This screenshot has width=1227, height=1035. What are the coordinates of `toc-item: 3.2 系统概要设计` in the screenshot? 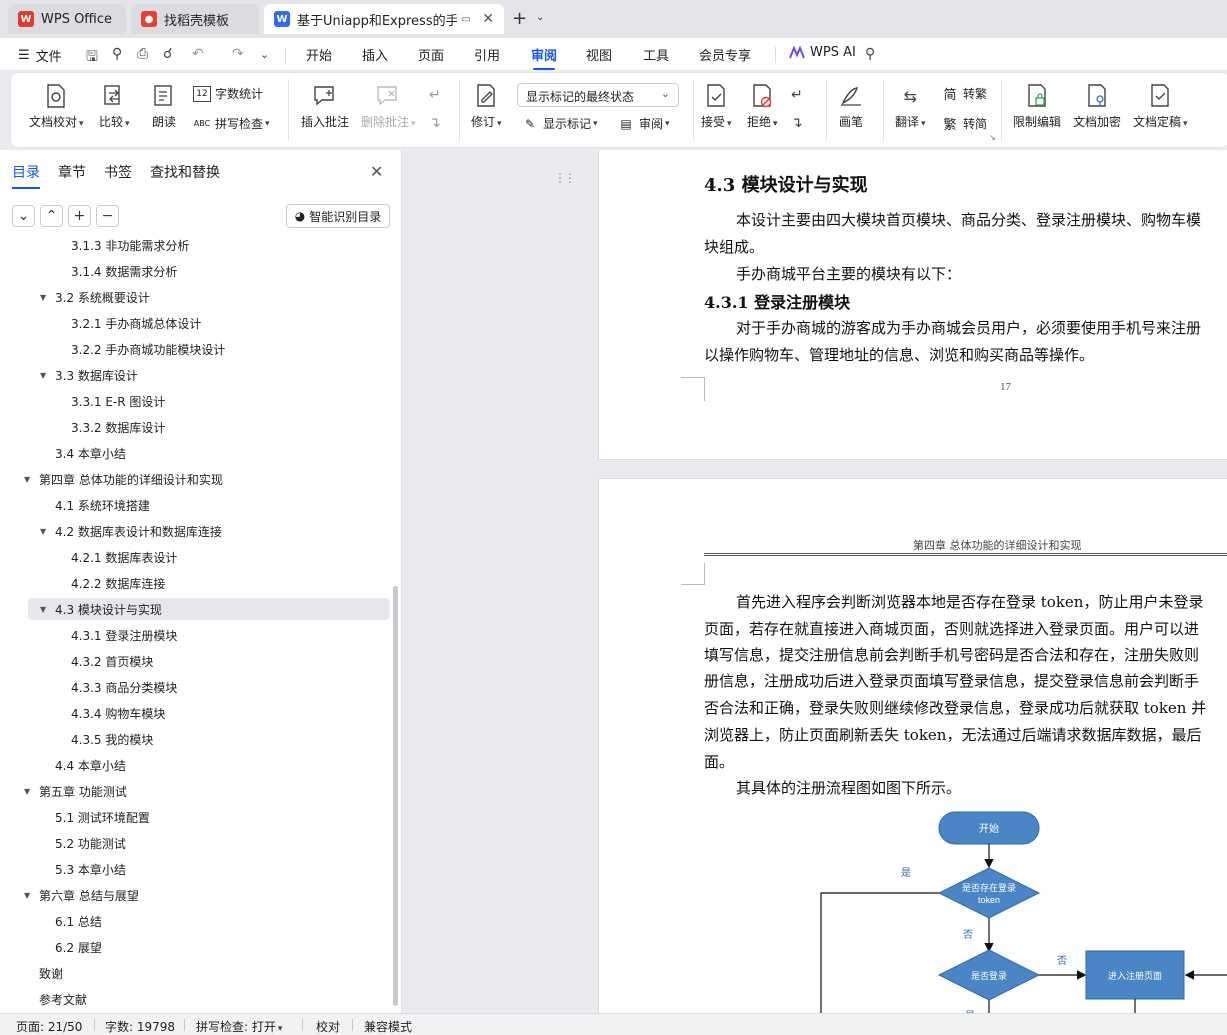 It's located at (102, 297).